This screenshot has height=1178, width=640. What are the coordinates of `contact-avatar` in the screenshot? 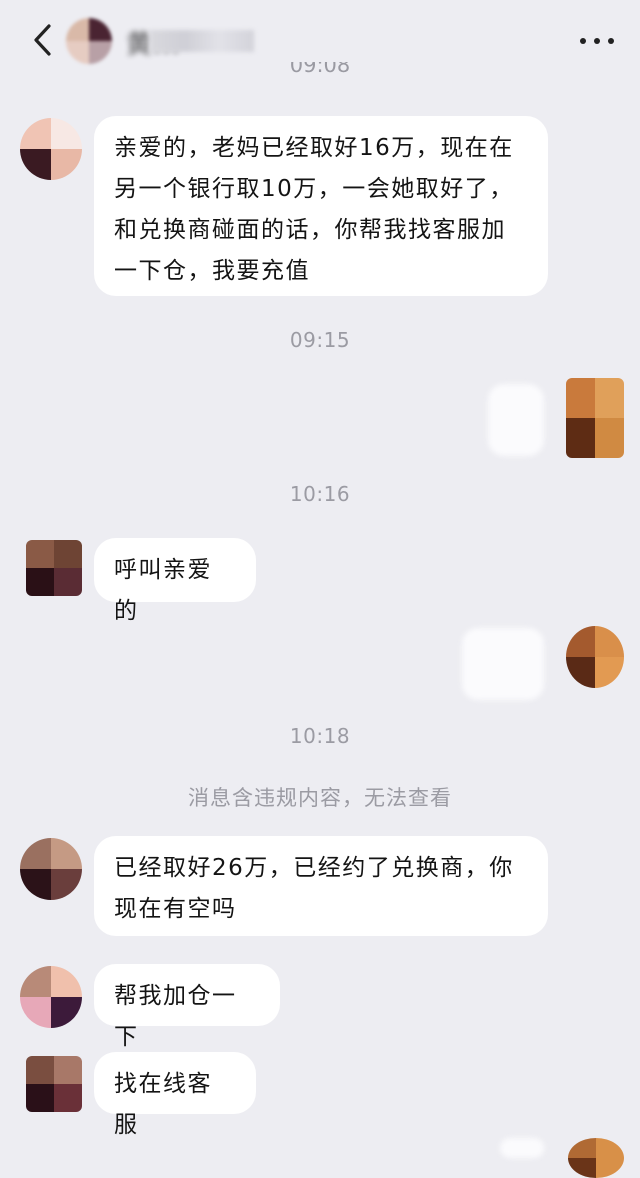 It's located at (89, 41).